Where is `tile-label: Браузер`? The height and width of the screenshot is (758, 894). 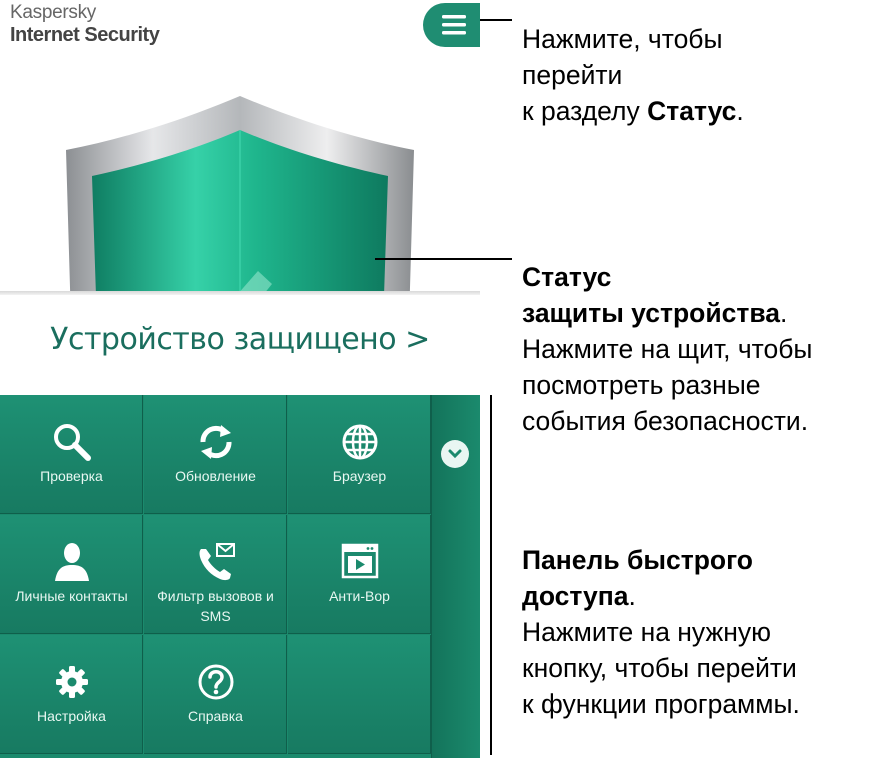 tile-label: Браузер is located at coordinates (359, 476).